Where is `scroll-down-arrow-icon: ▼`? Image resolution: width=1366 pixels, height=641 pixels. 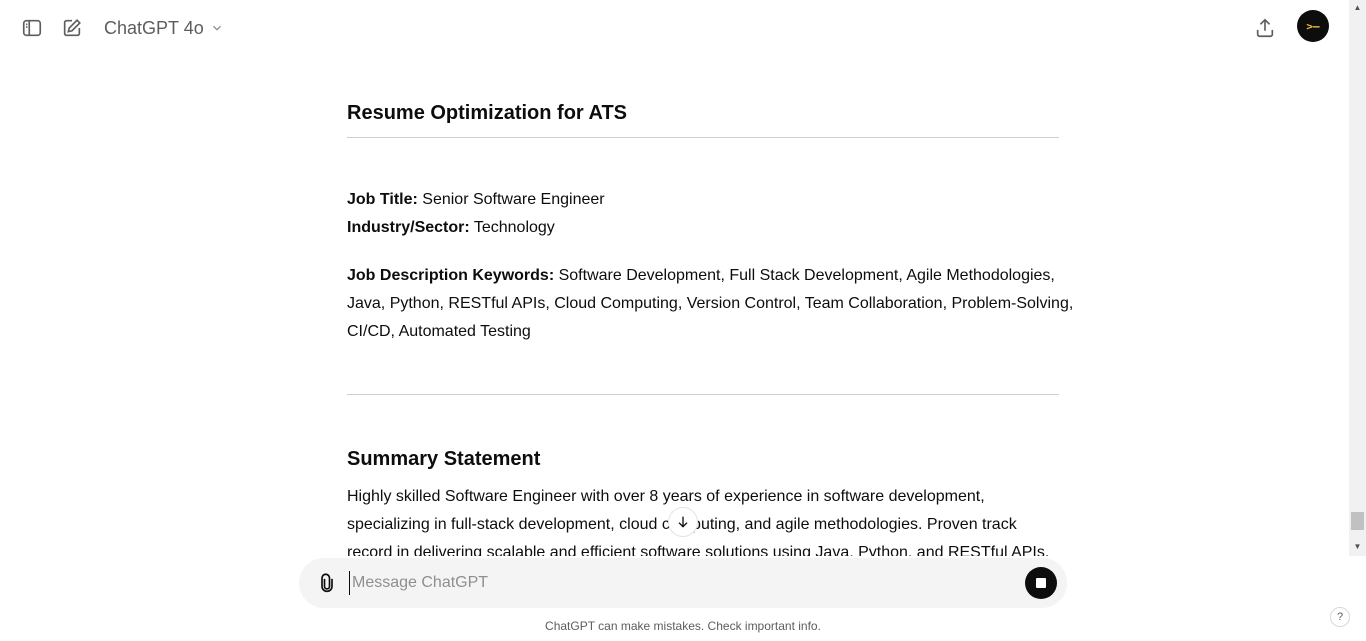
scroll-down-arrow-icon: ▼ is located at coordinates (1357, 547).